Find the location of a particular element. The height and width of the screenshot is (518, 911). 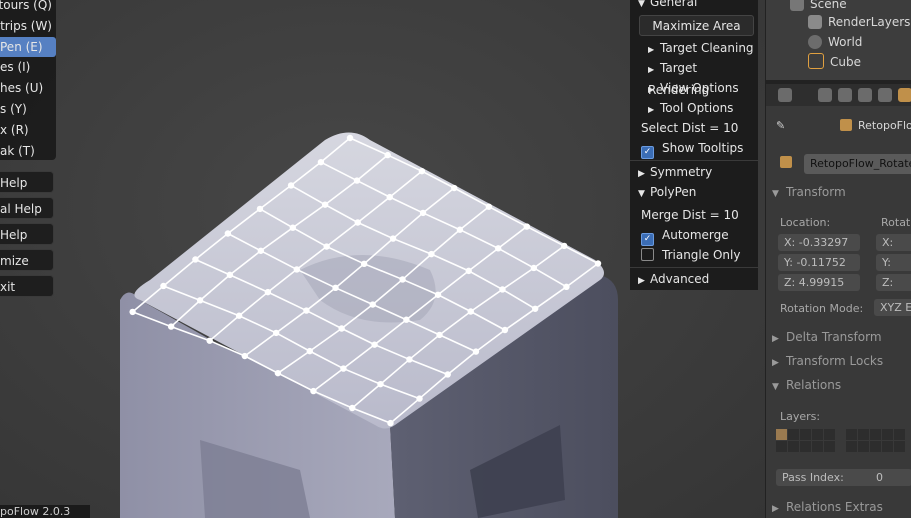

show-tooltips-checkbox: ✓ Show Tooltips is located at coordinates (694, 148).